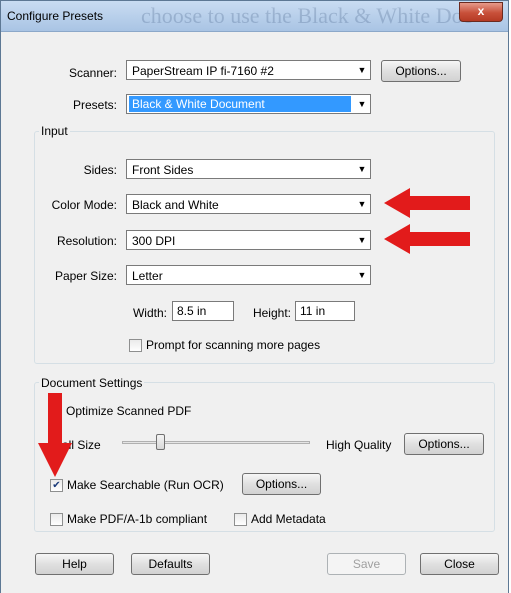  I want to click on window-close-button: x, so click(481, 12).